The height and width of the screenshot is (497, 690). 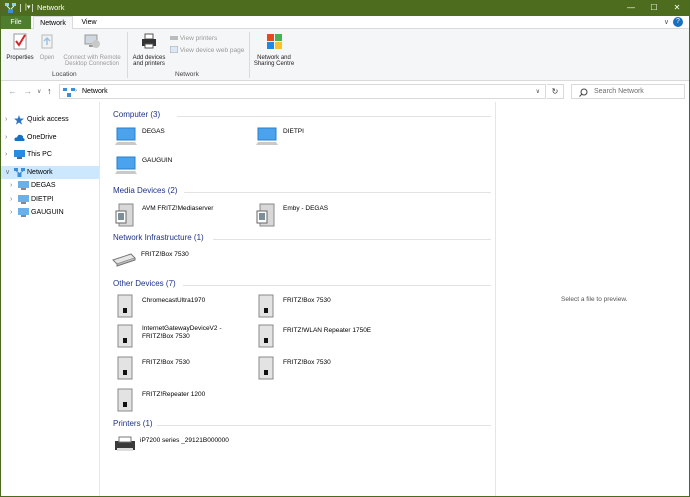 I want to click on connect-remote-desktop-button: Connect with Remote Desktop Connection, so click(x=92, y=50).